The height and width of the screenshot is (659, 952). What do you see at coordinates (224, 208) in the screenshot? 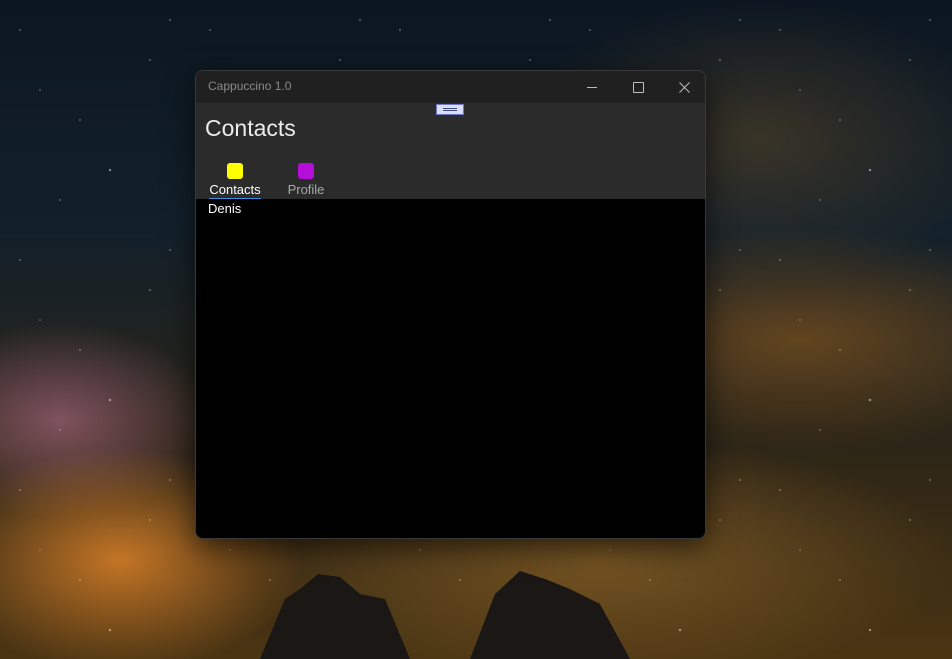
I see `list-item: Denis` at bounding box center [224, 208].